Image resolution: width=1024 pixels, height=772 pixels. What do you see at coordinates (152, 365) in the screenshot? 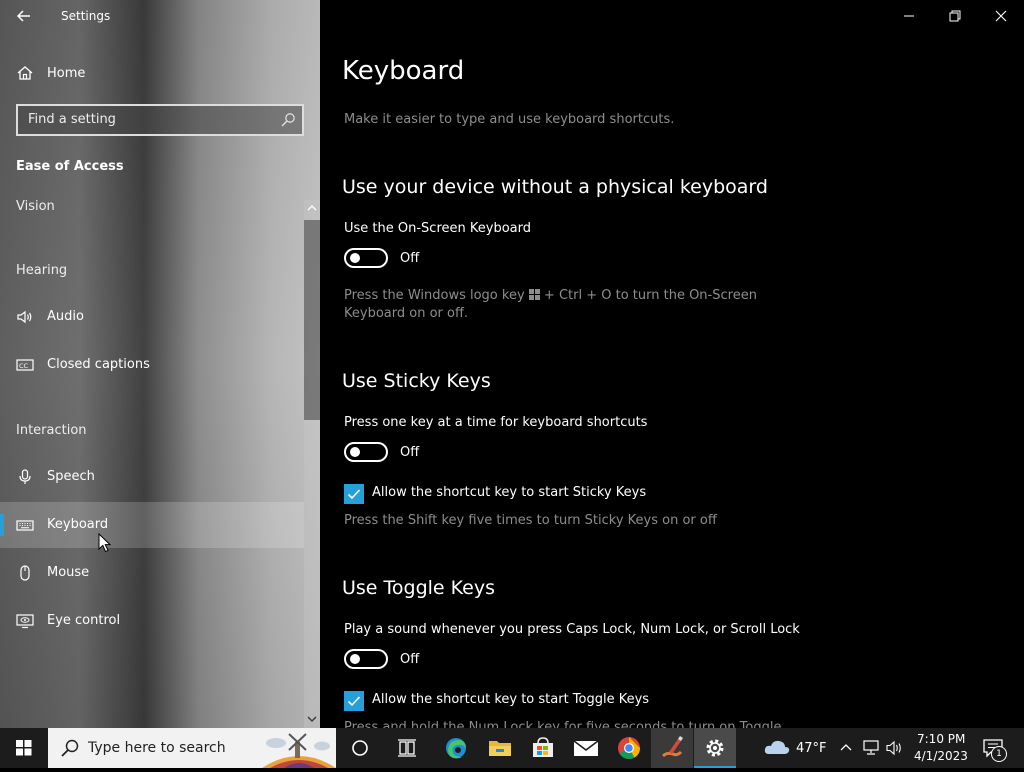
I see `sidebar-item-closed-captions: CC Closed captions` at bounding box center [152, 365].